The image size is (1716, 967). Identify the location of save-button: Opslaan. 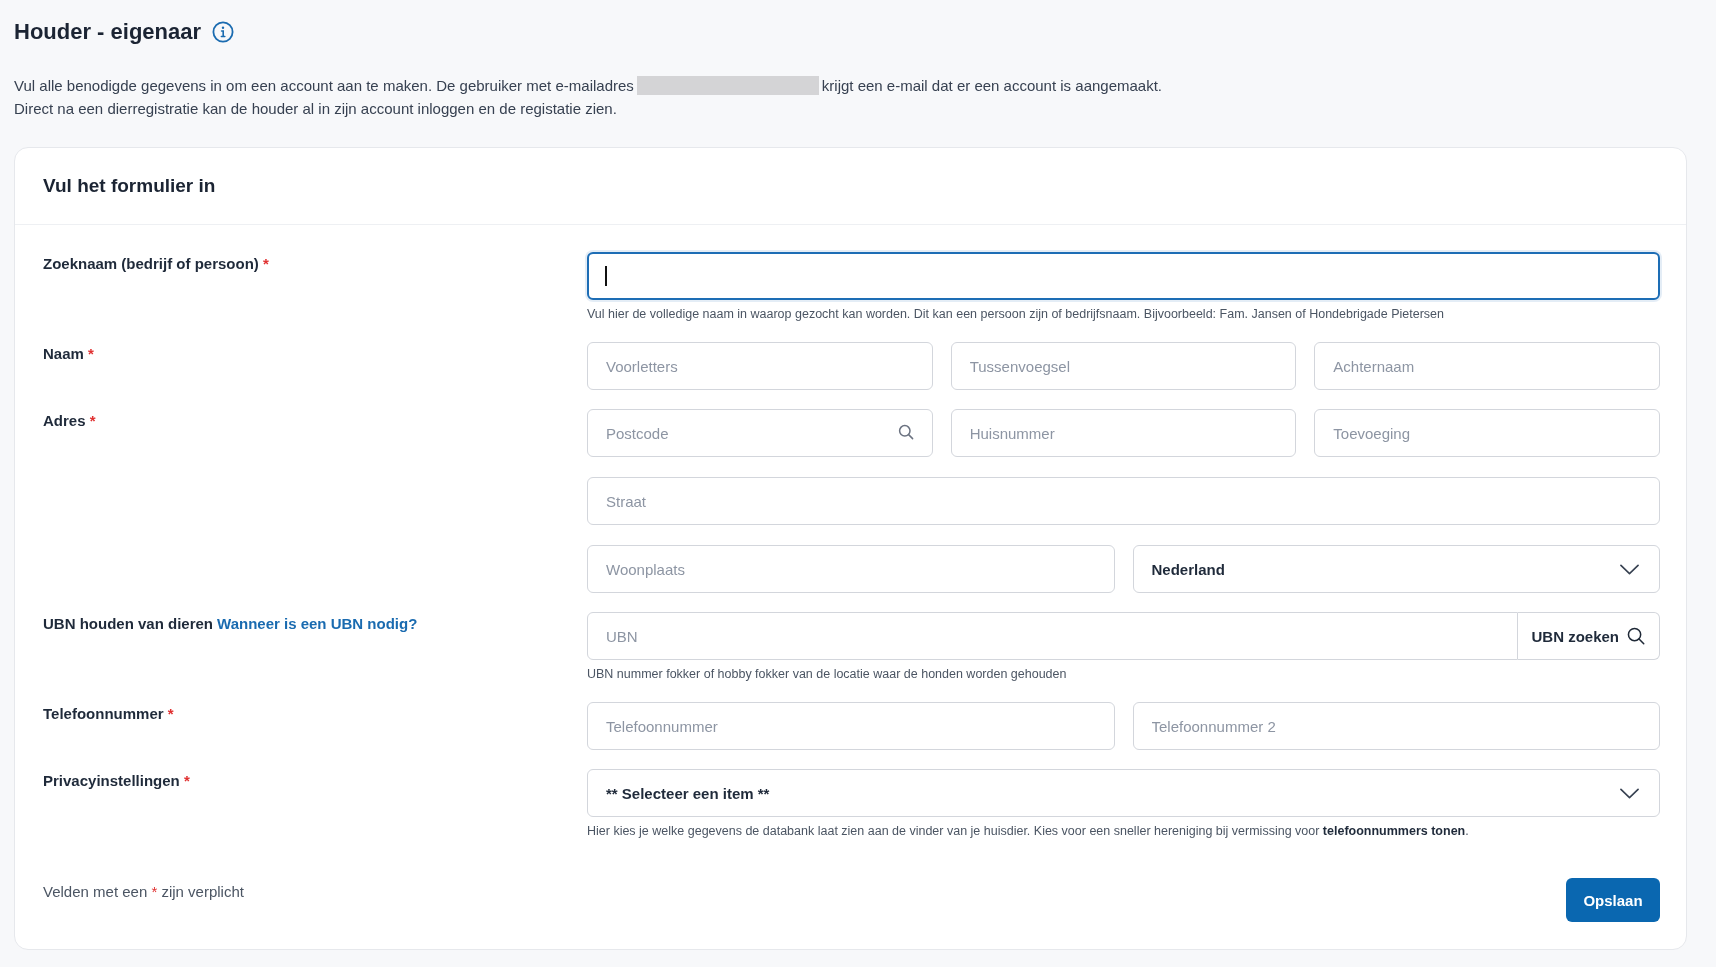
(1613, 900).